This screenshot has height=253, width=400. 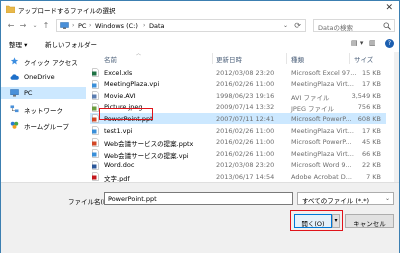 What do you see at coordinates (181, 25) in the screenshot?
I see `address-bar: › PC › Windows (C:) › Data ⌄ ⟳` at bounding box center [181, 25].